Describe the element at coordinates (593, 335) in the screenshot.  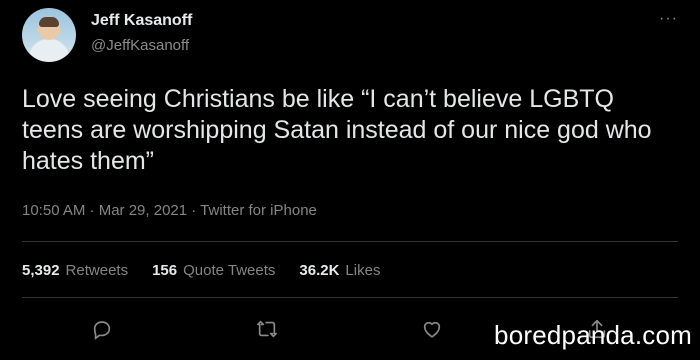
I see `watermark: boredpanda.com` at that location.